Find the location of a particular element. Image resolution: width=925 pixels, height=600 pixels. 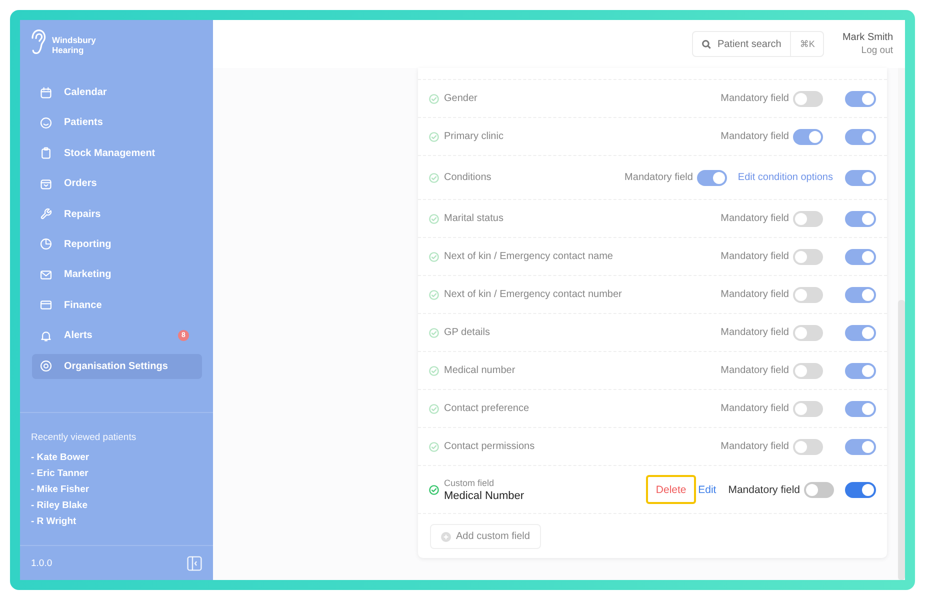

nav-item: Reporting is located at coordinates (117, 244).